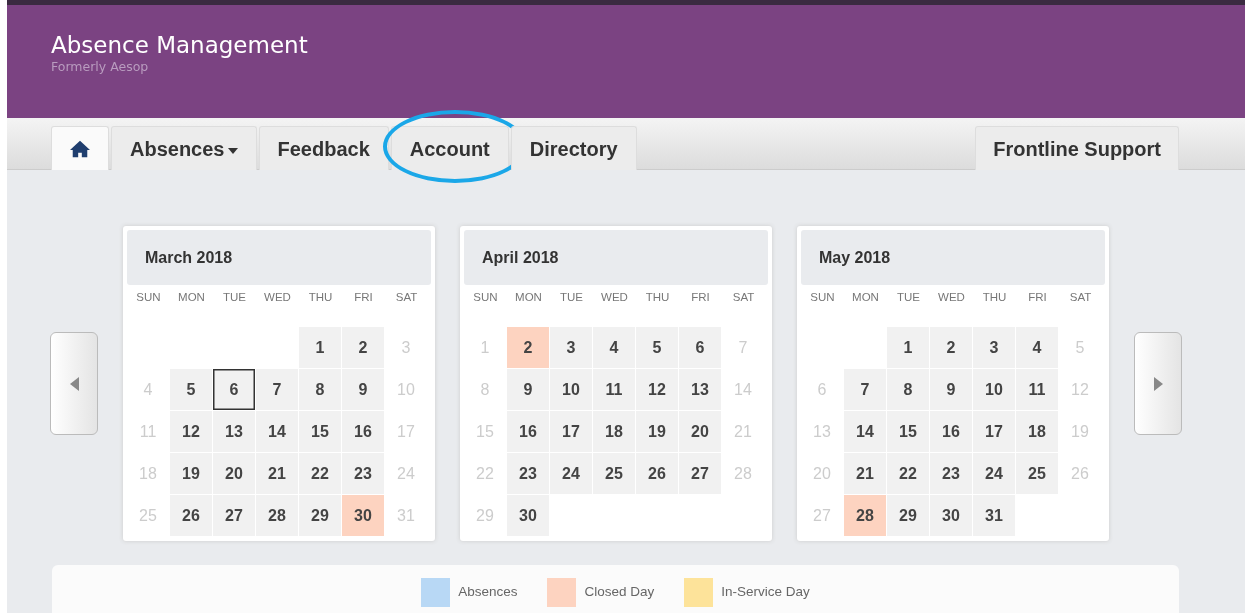 The width and height of the screenshot is (1252, 613). Describe the element at coordinates (363, 516) in the screenshot. I see `closed-day-cell: 30` at that location.